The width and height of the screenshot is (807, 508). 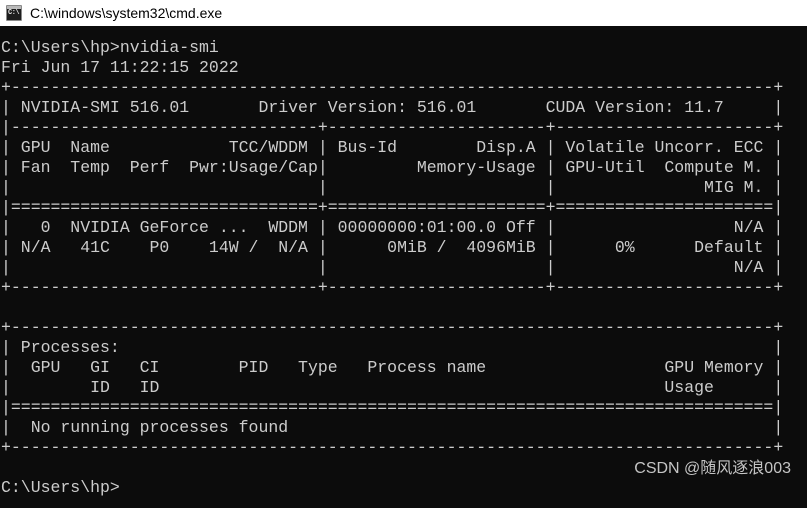 I want to click on cmd-icon-label: C:\, so click(x=14, y=13).